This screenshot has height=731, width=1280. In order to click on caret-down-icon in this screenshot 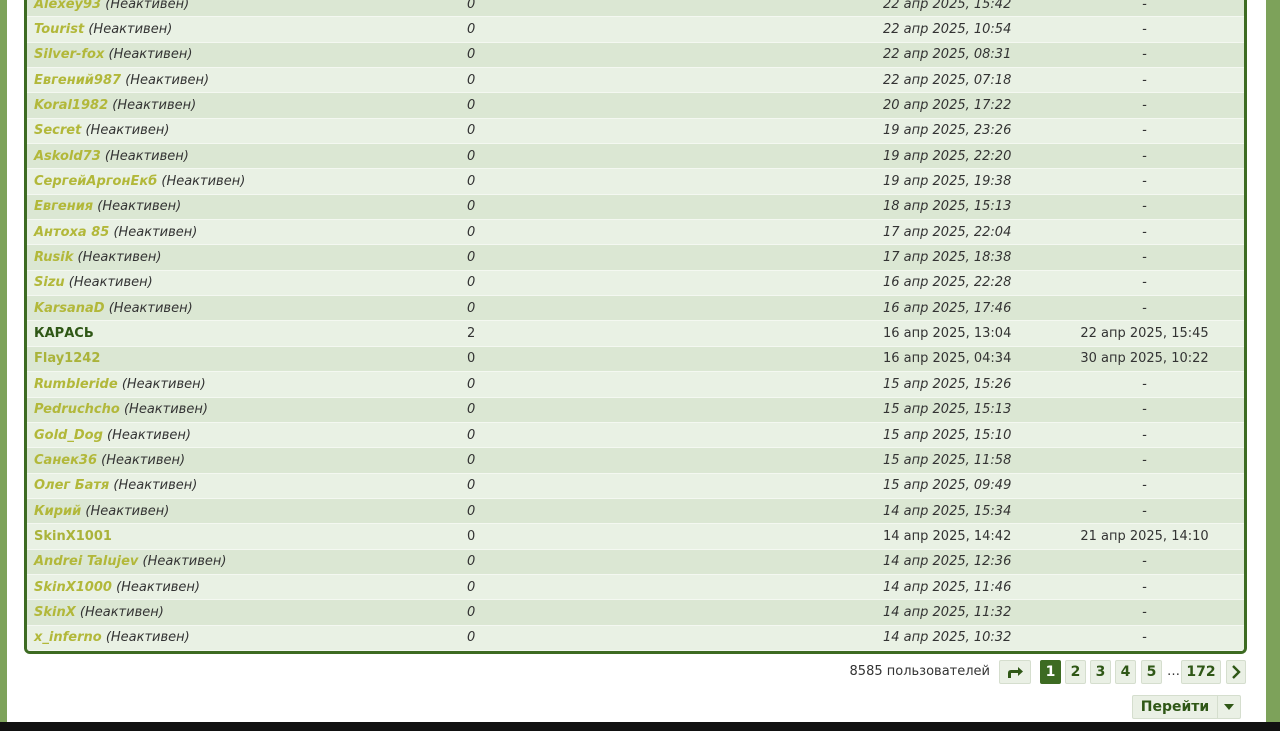, I will do `click(1229, 707)`.